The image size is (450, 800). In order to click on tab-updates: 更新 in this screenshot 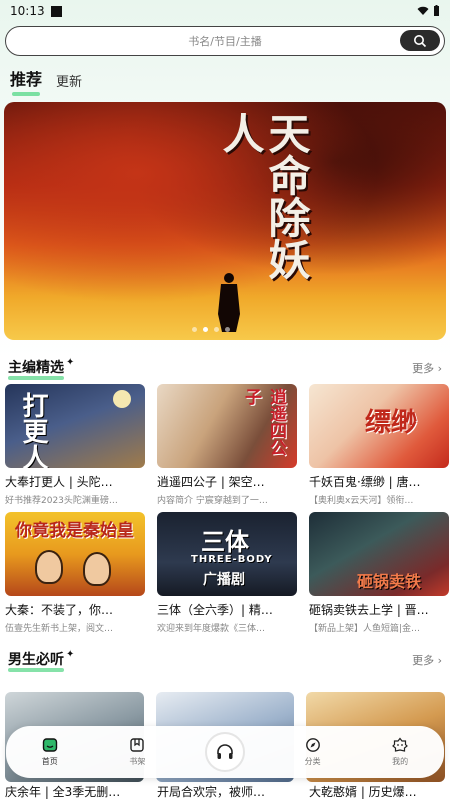, I will do `click(69, 83)`.